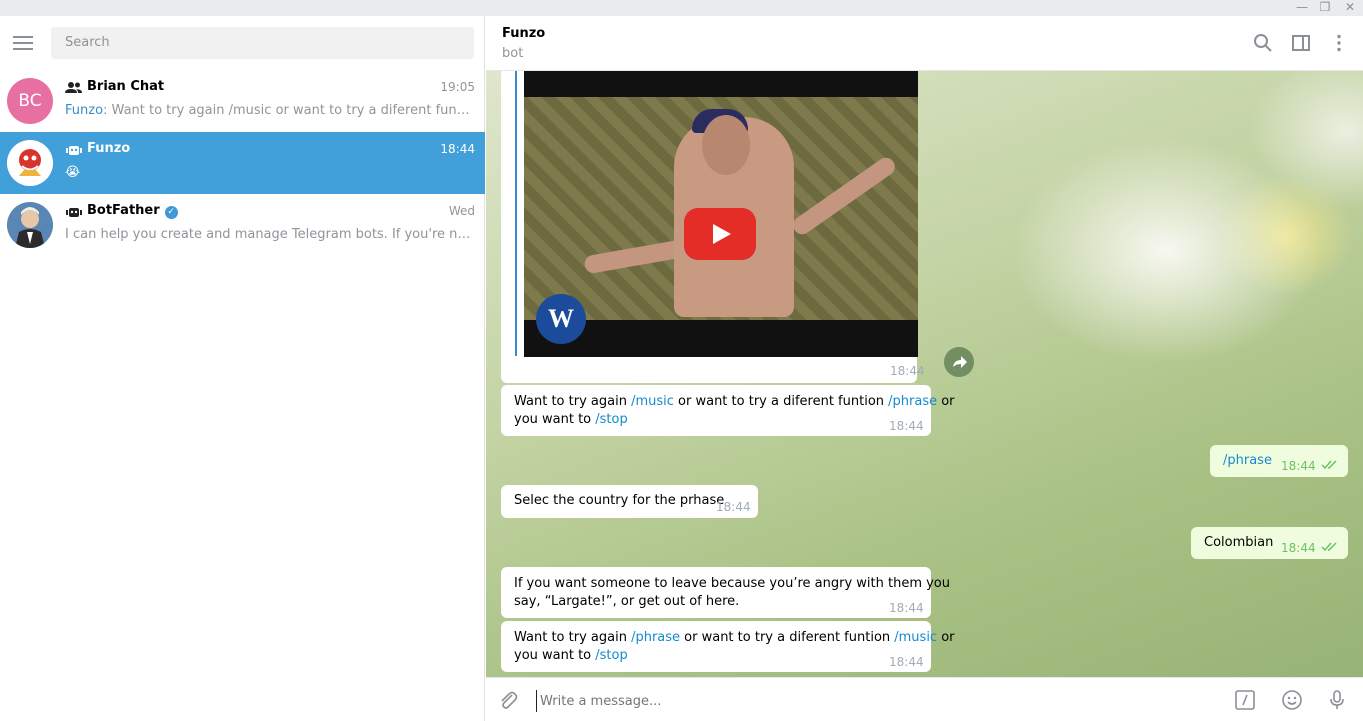 The image size is (1363, 721). What do you see at coordinates (242, 163) in the screenshot?
I see `chat-item-funzo: Funzo 18:44 😭` at bounding box center [242, 163].